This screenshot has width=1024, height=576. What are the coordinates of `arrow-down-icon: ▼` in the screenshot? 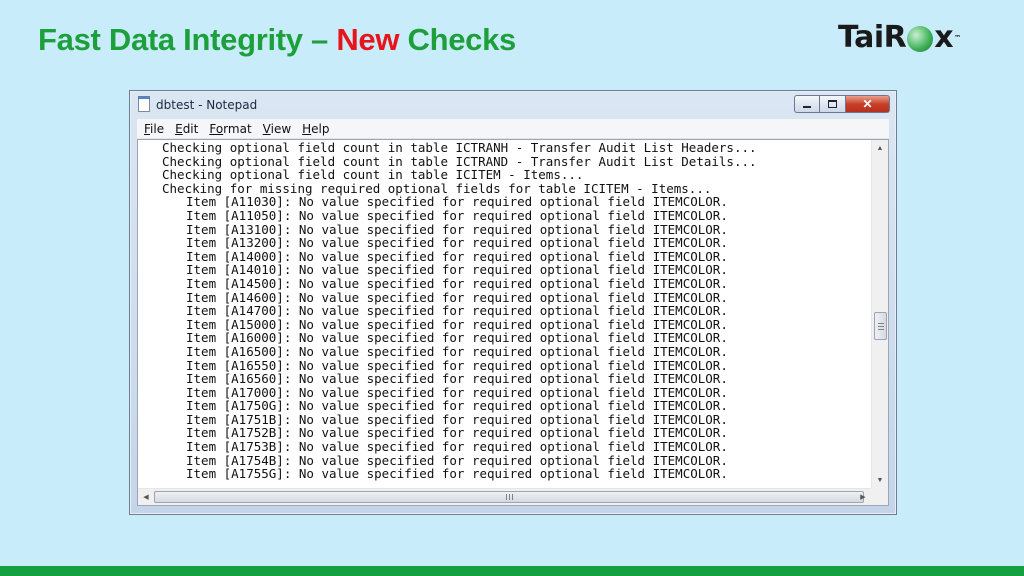 It's located at (880, 480).